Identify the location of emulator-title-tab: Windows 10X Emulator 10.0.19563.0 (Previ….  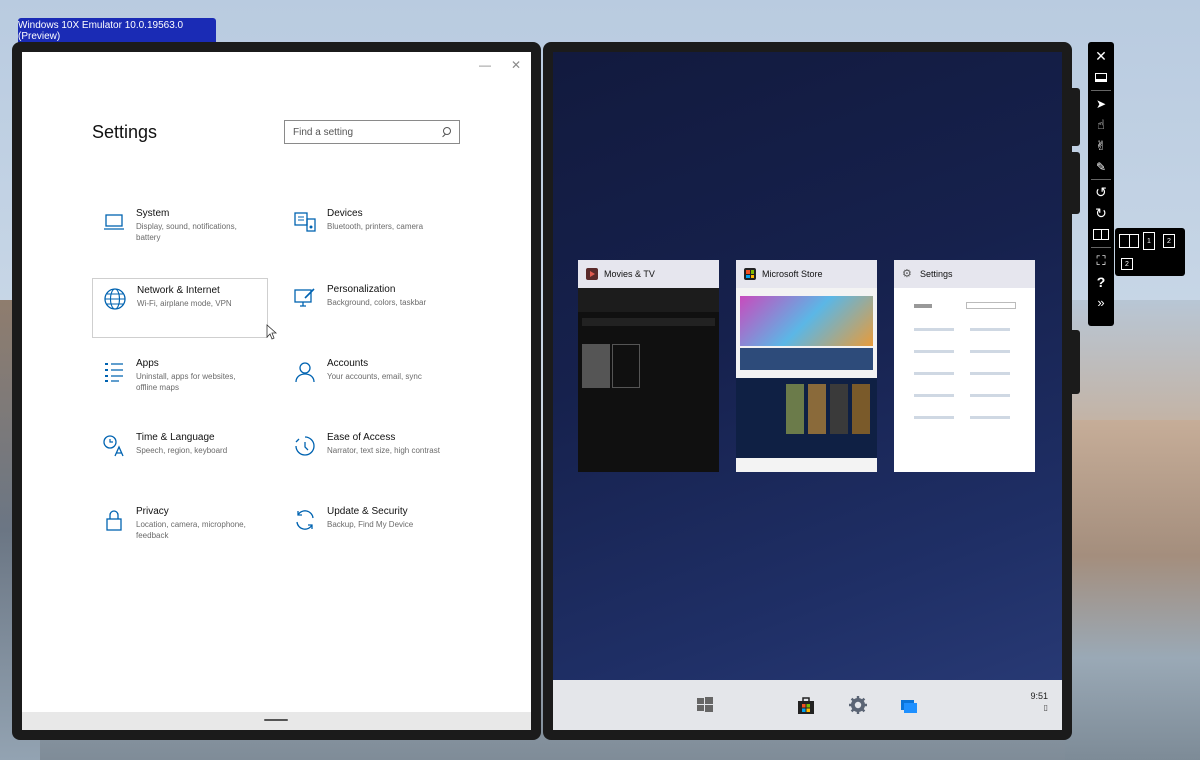
(117, 31).